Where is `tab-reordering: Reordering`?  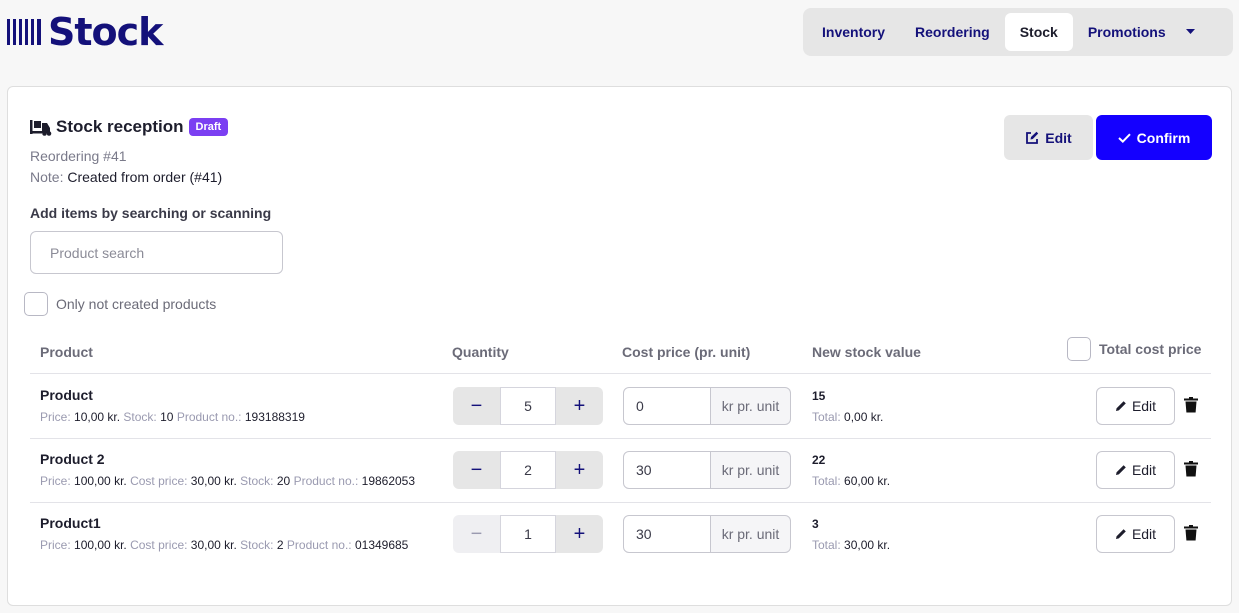 tab-reordering: Reordering is located at coordinates (952, 32).